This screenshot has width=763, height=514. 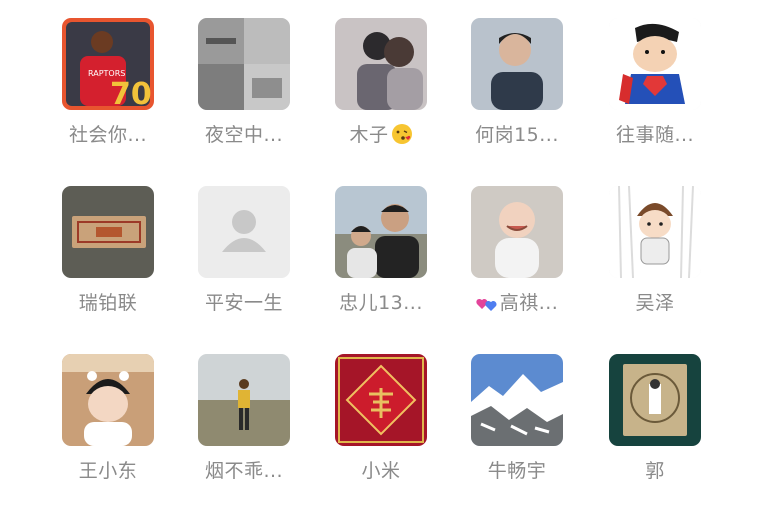 What do you see at coordinates (108, 64) in the screenshot?
I see `basketball-player-avatar: RAPTORS 70` at bounding box center [108, 64].